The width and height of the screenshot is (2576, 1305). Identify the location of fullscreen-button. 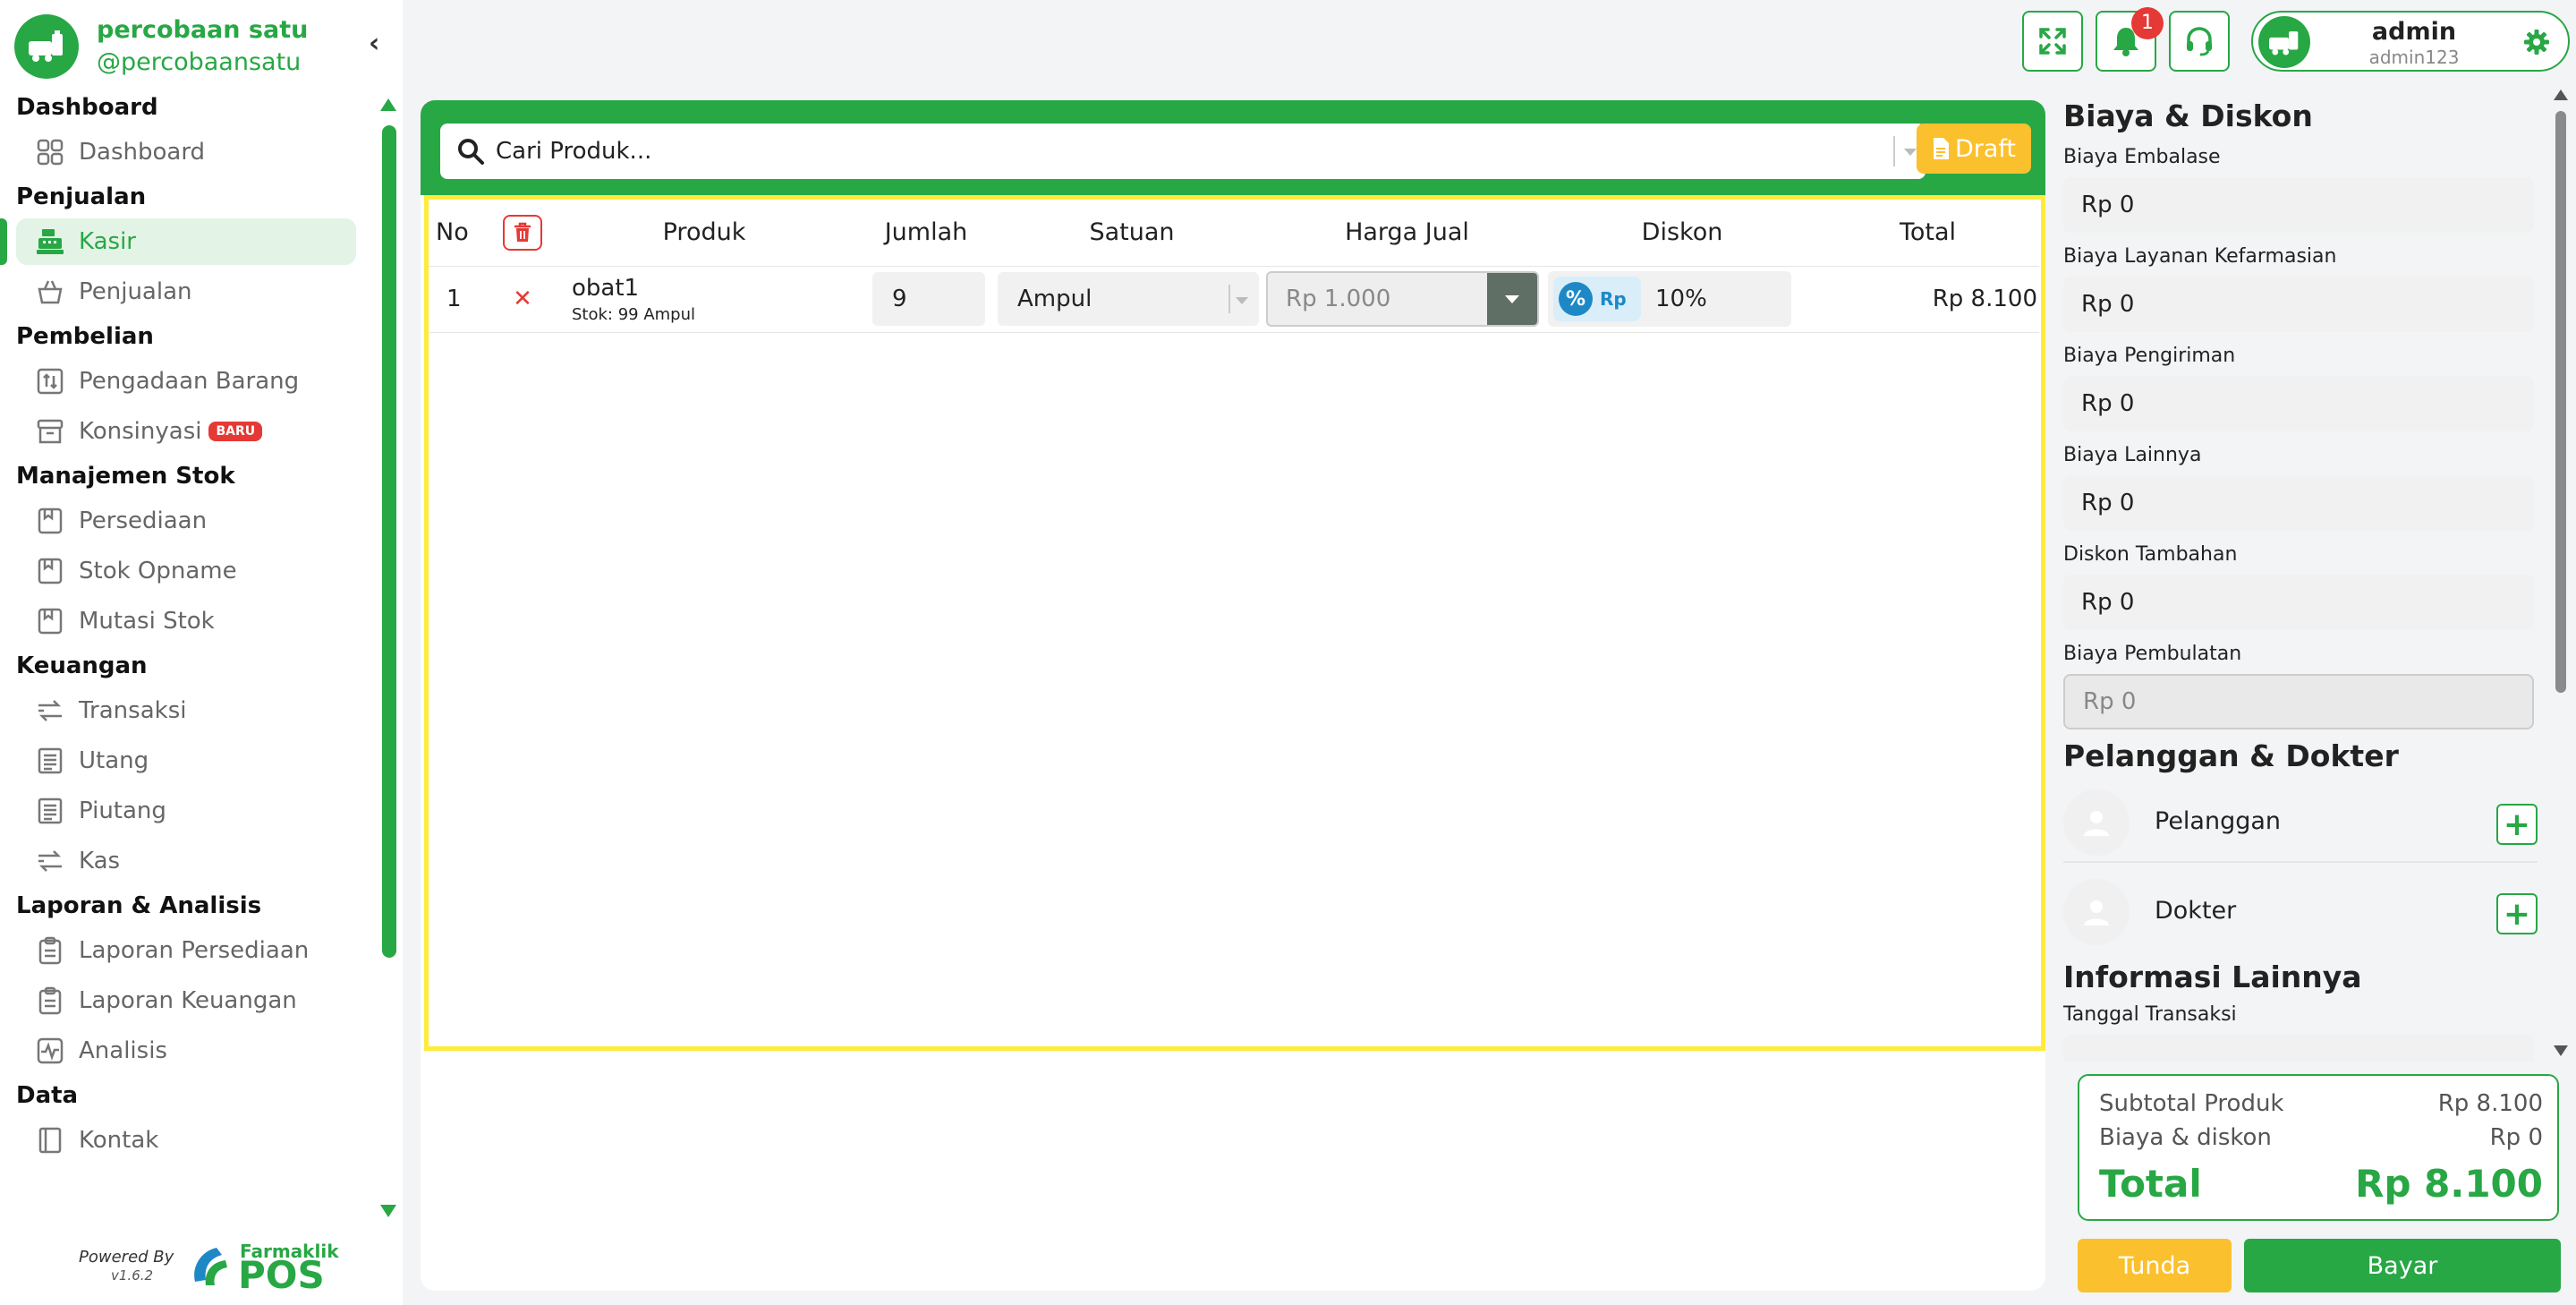
(2052, 41).